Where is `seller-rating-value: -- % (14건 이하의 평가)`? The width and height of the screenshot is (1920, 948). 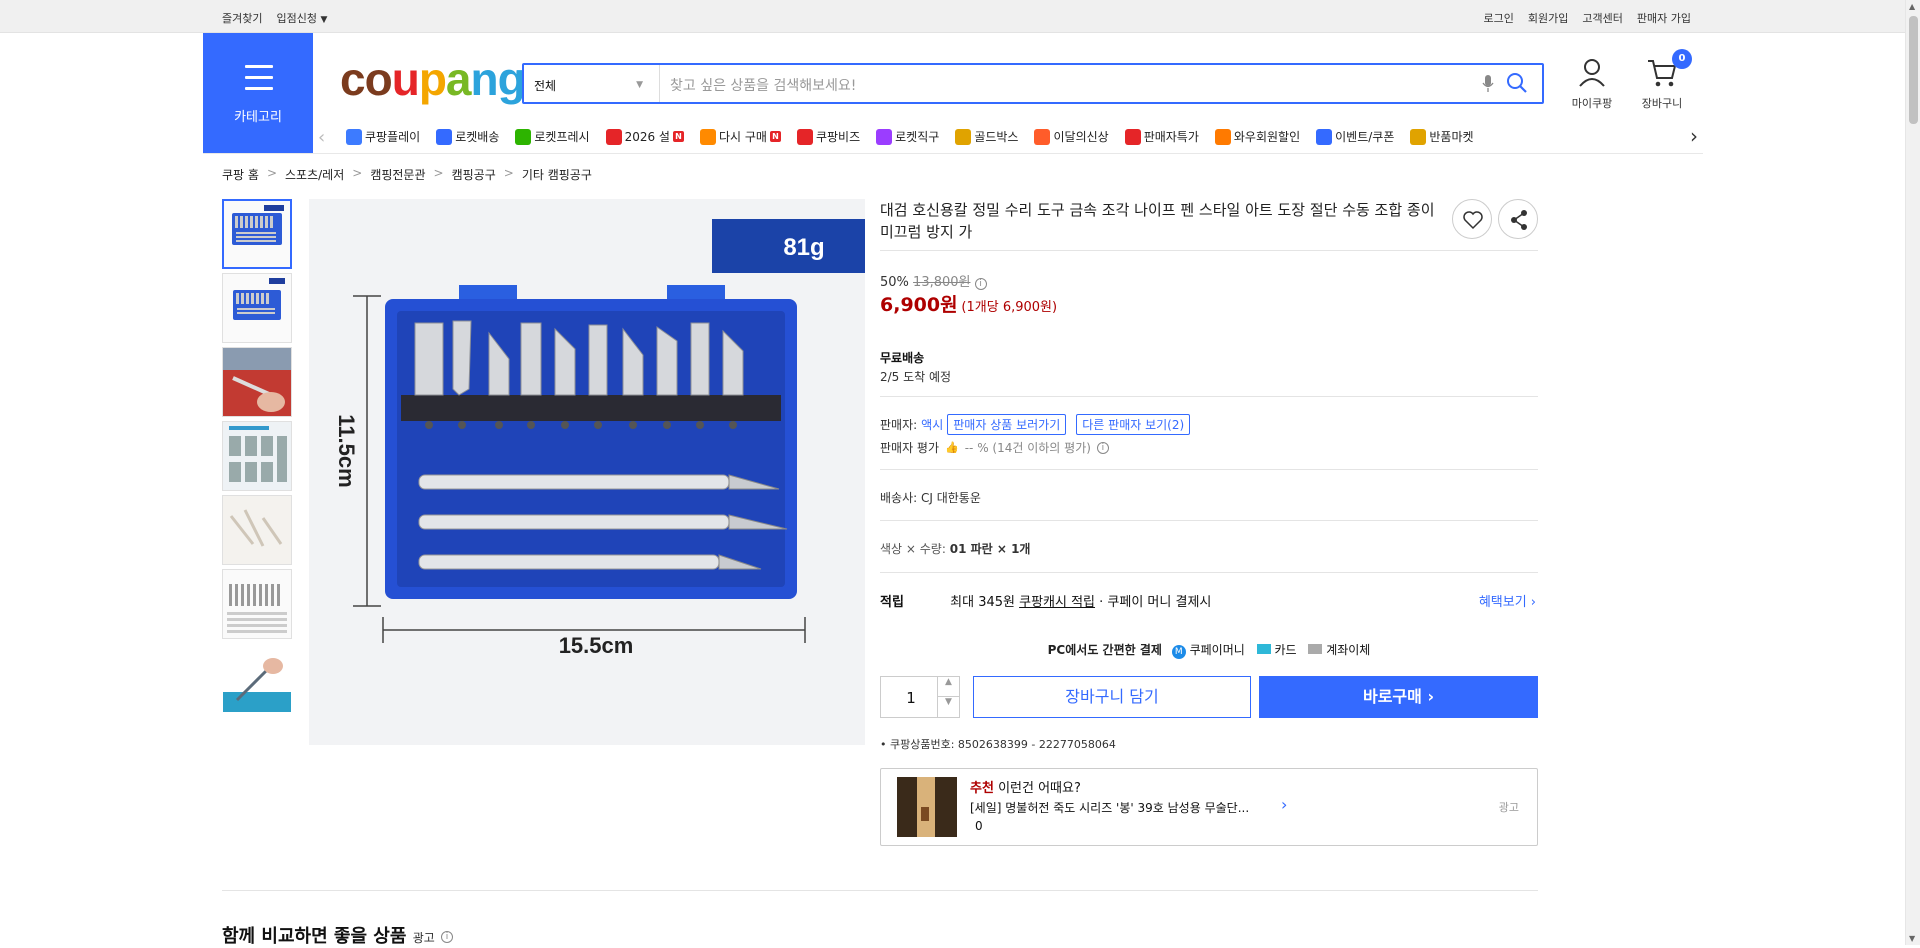
seller-rating-value: -- % (14건 이하의 평가) is located at coordinates (1027, 448).